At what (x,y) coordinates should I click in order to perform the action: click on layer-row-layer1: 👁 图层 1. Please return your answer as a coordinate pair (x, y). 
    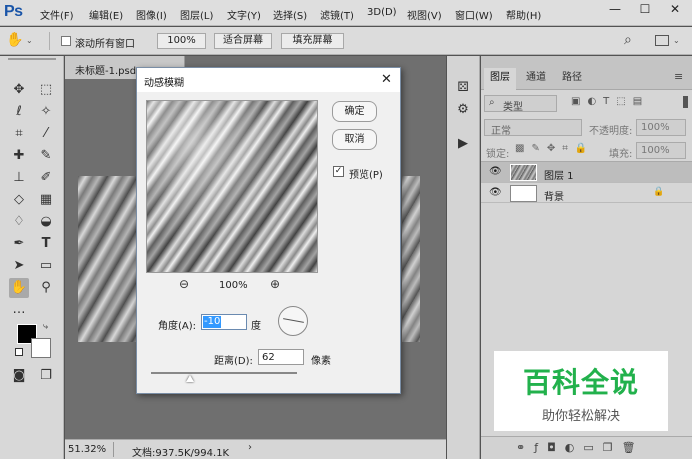
    Looking at the image, I should click on (586, 171).